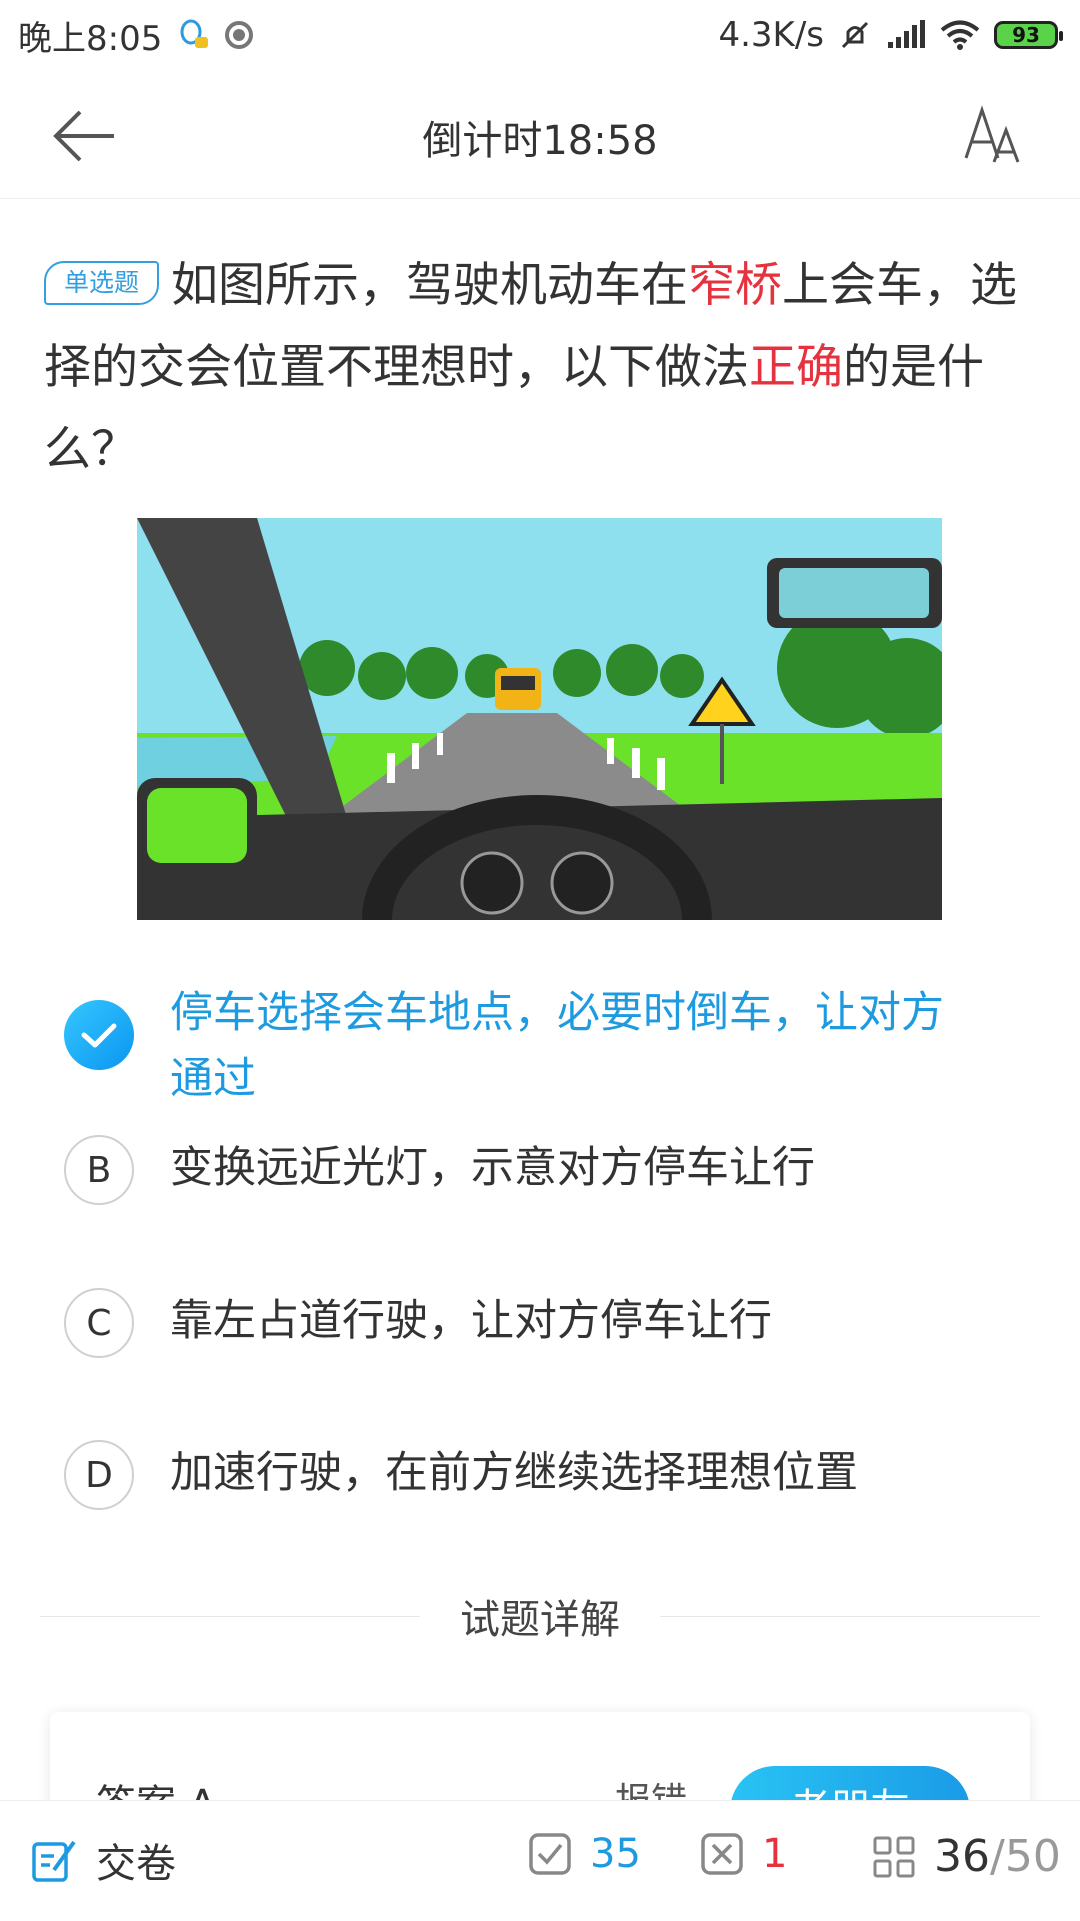 The image size is (1080, 1921). What do you see at coordinates (743, 1854) in the screenshot?
I see `wrong-count: 1` at bounding box center [743, 1854].